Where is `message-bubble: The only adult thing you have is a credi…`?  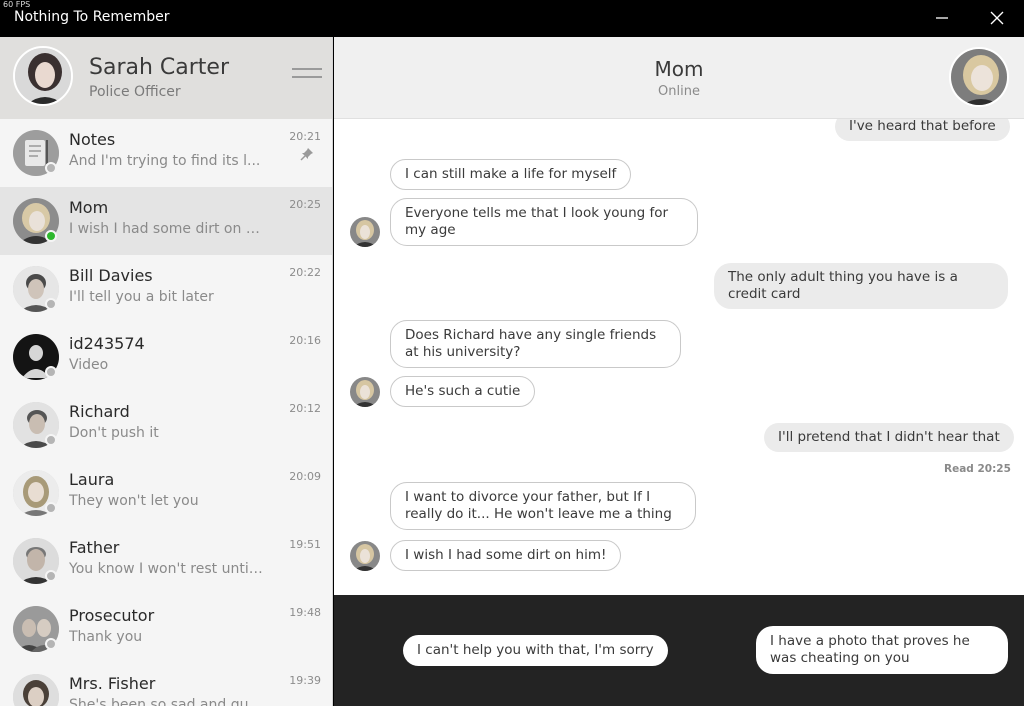
message-bubble: The only adult thing you have is a credi… is located at coordinates (861, 286).